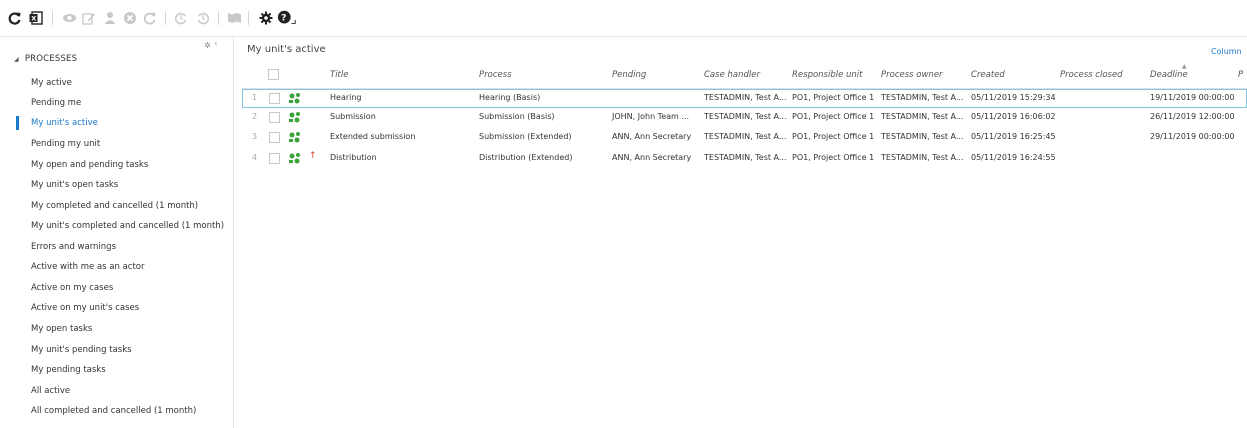 The height and width of the screenshot is (428, 1247). What do you see at coordinates (89, 18) in the screenshot?
I see `edit-icon` at bounding box center [89, 18].